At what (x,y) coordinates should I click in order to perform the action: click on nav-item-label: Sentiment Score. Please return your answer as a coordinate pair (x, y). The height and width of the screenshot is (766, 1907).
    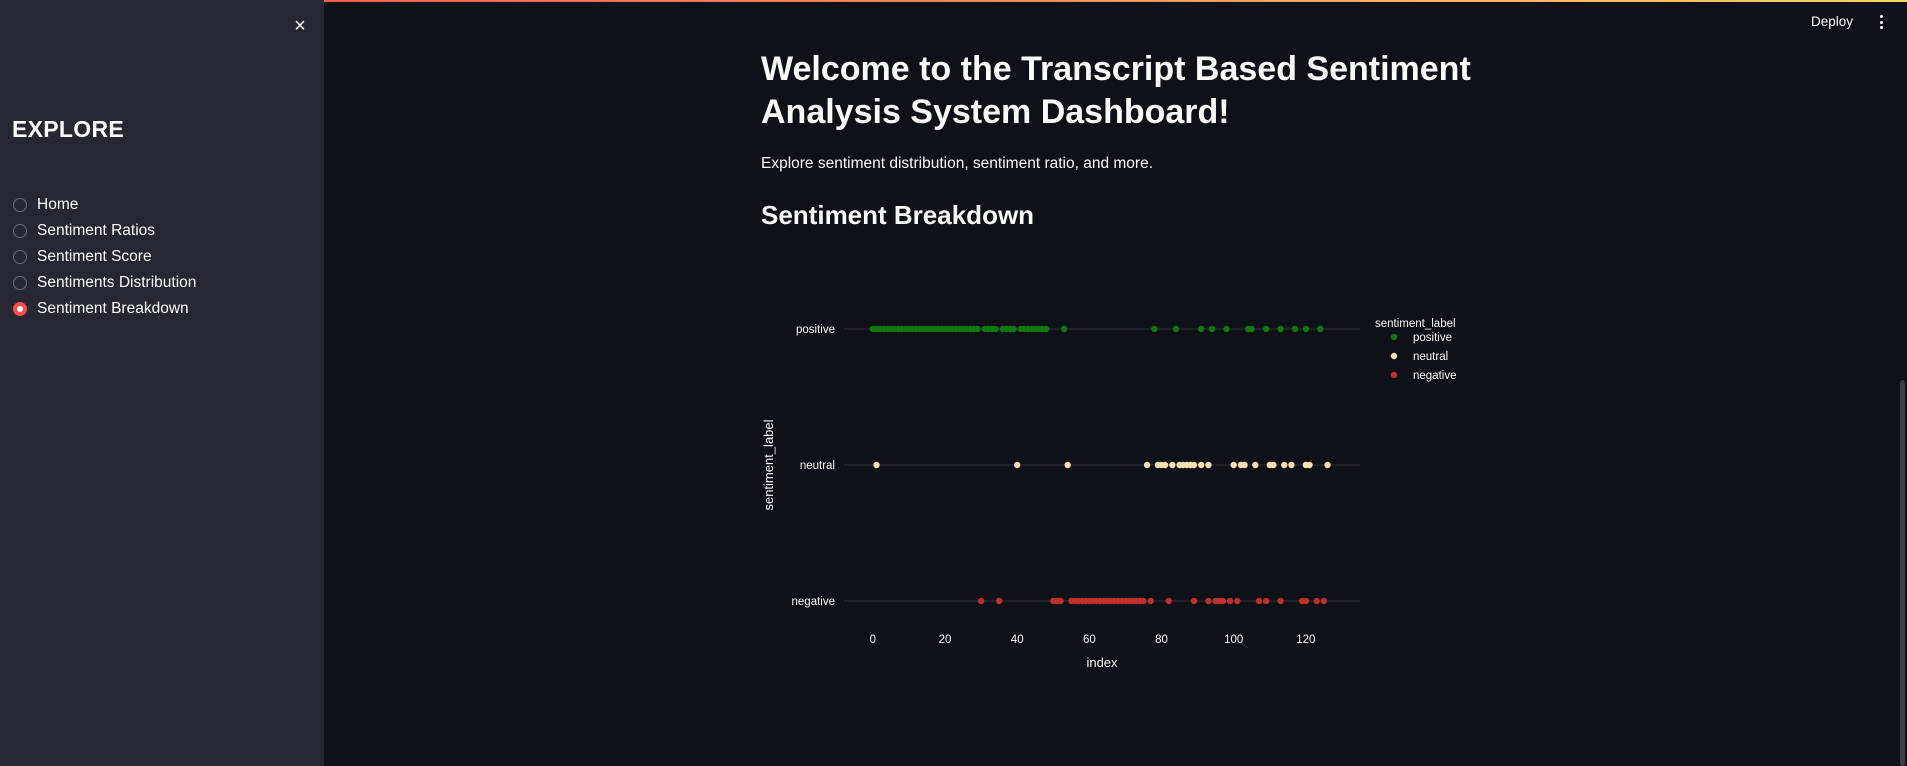
    Looking at the image, I should click on (94, 256).